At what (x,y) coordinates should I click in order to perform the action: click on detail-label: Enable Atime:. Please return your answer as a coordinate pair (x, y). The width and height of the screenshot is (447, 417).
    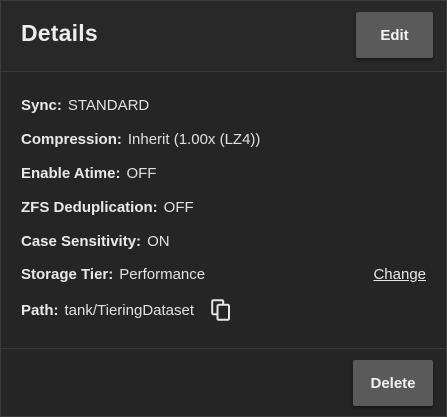
    Looking at the image, I should click on (71, 173).